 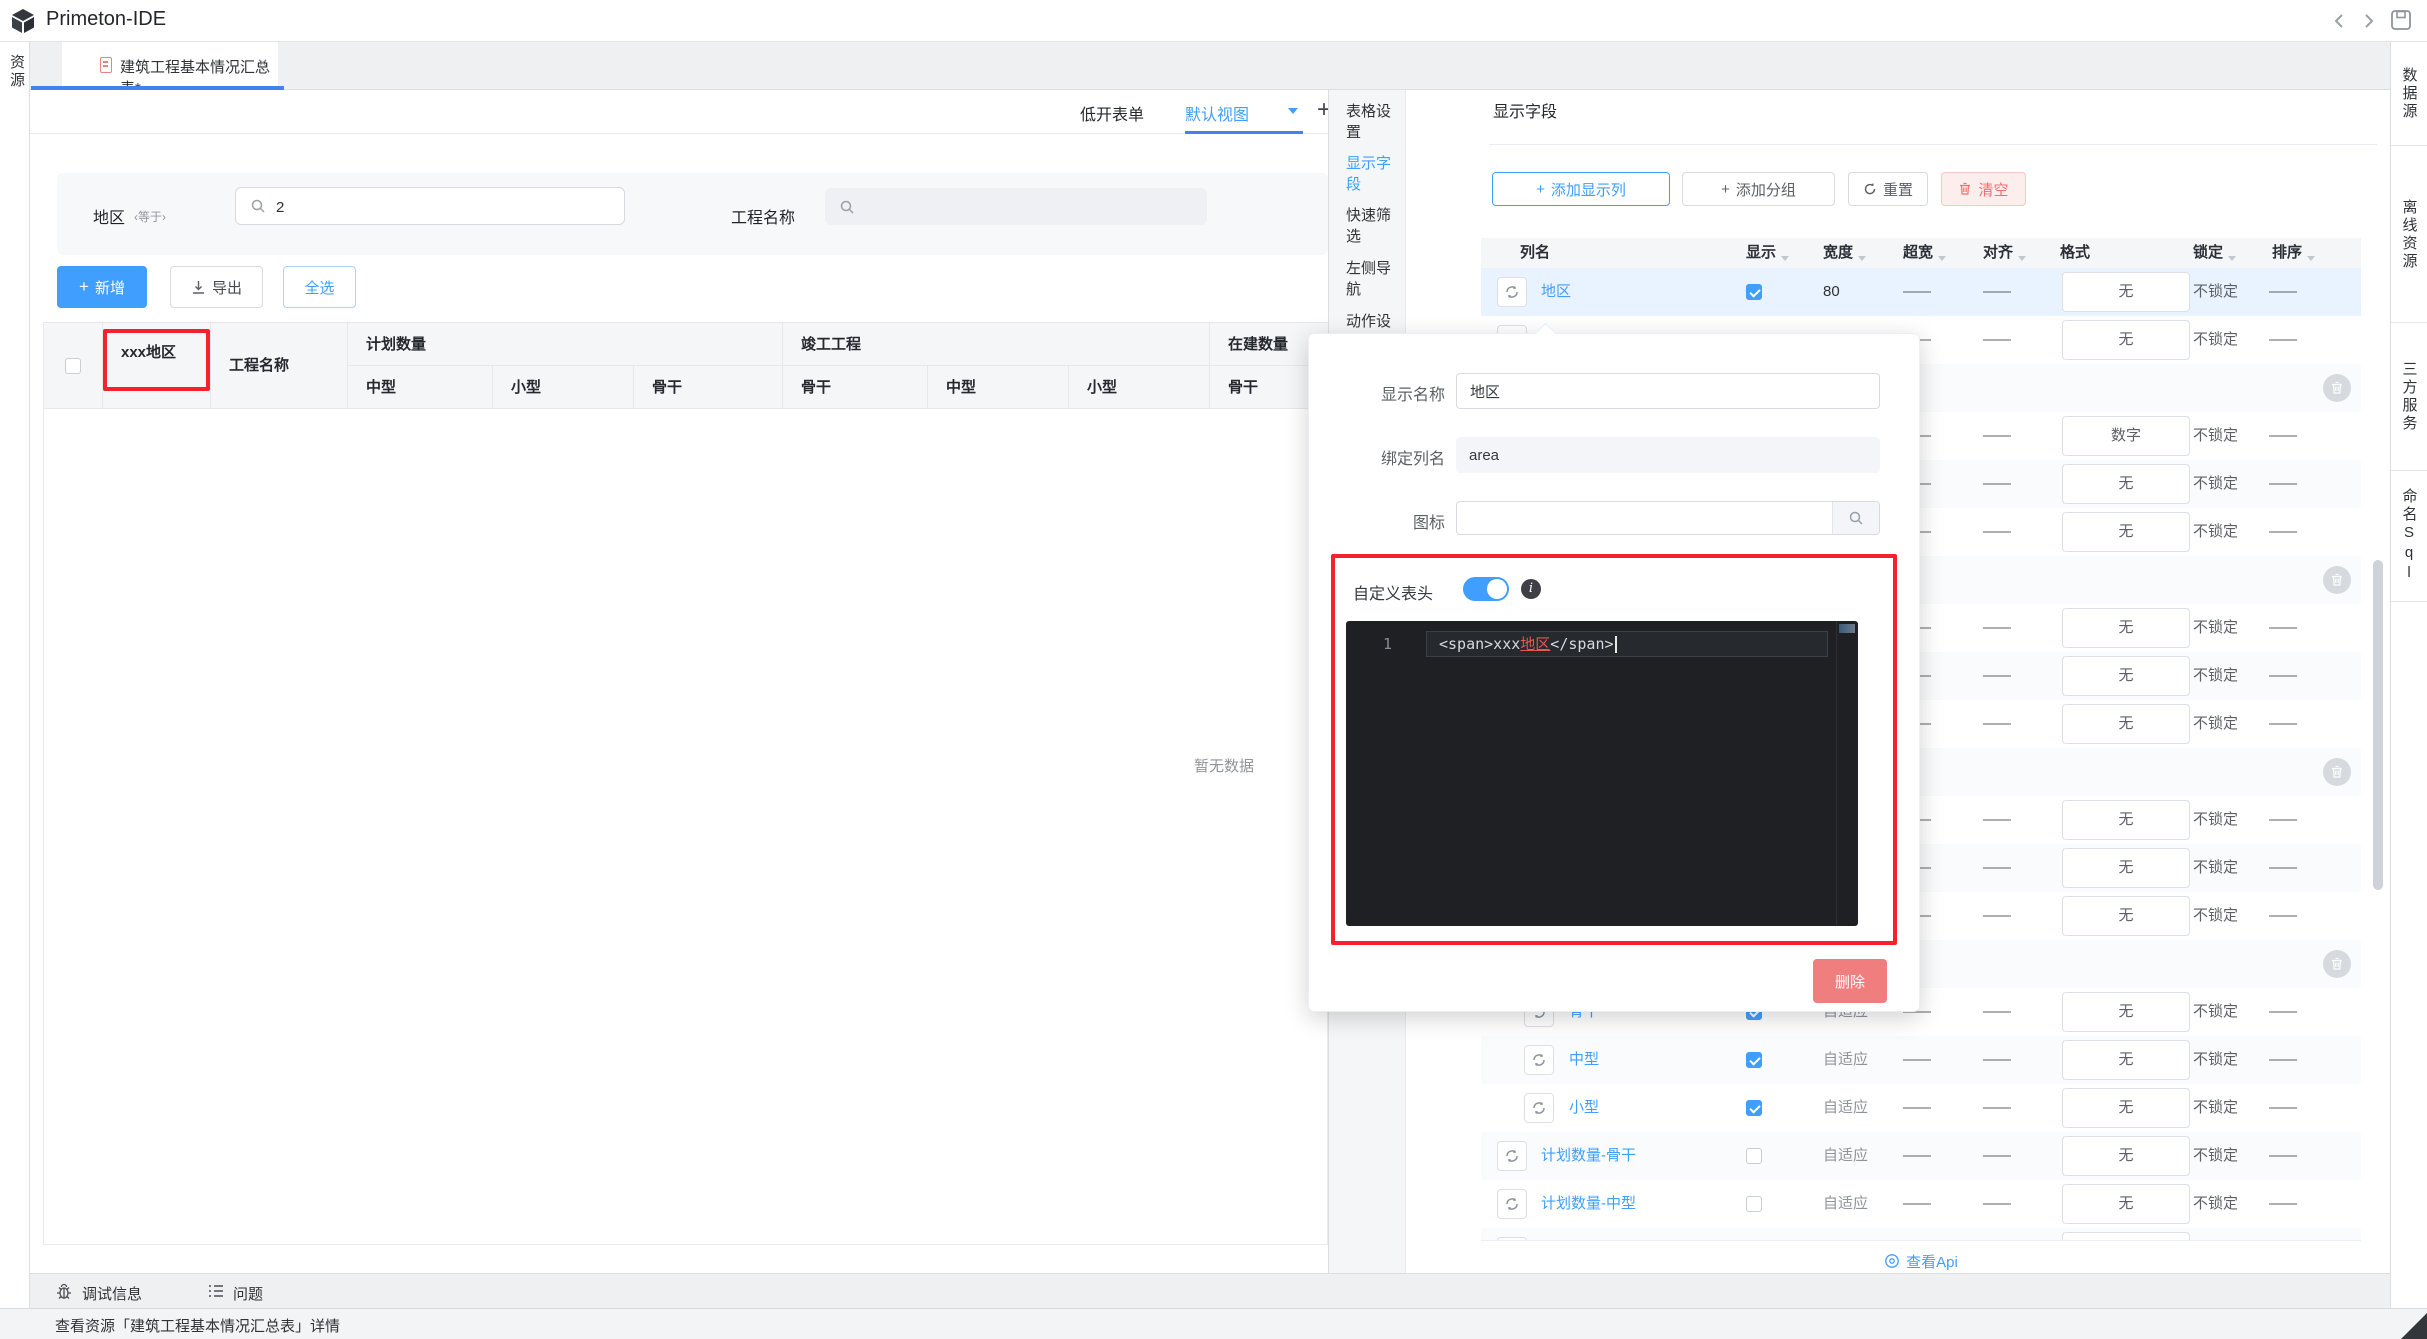 What do you see at coordinates (1588, 1204) in the screenshot?
I see `column-name-link: 计划数量-中型` at bounding box center [1588, 1204].